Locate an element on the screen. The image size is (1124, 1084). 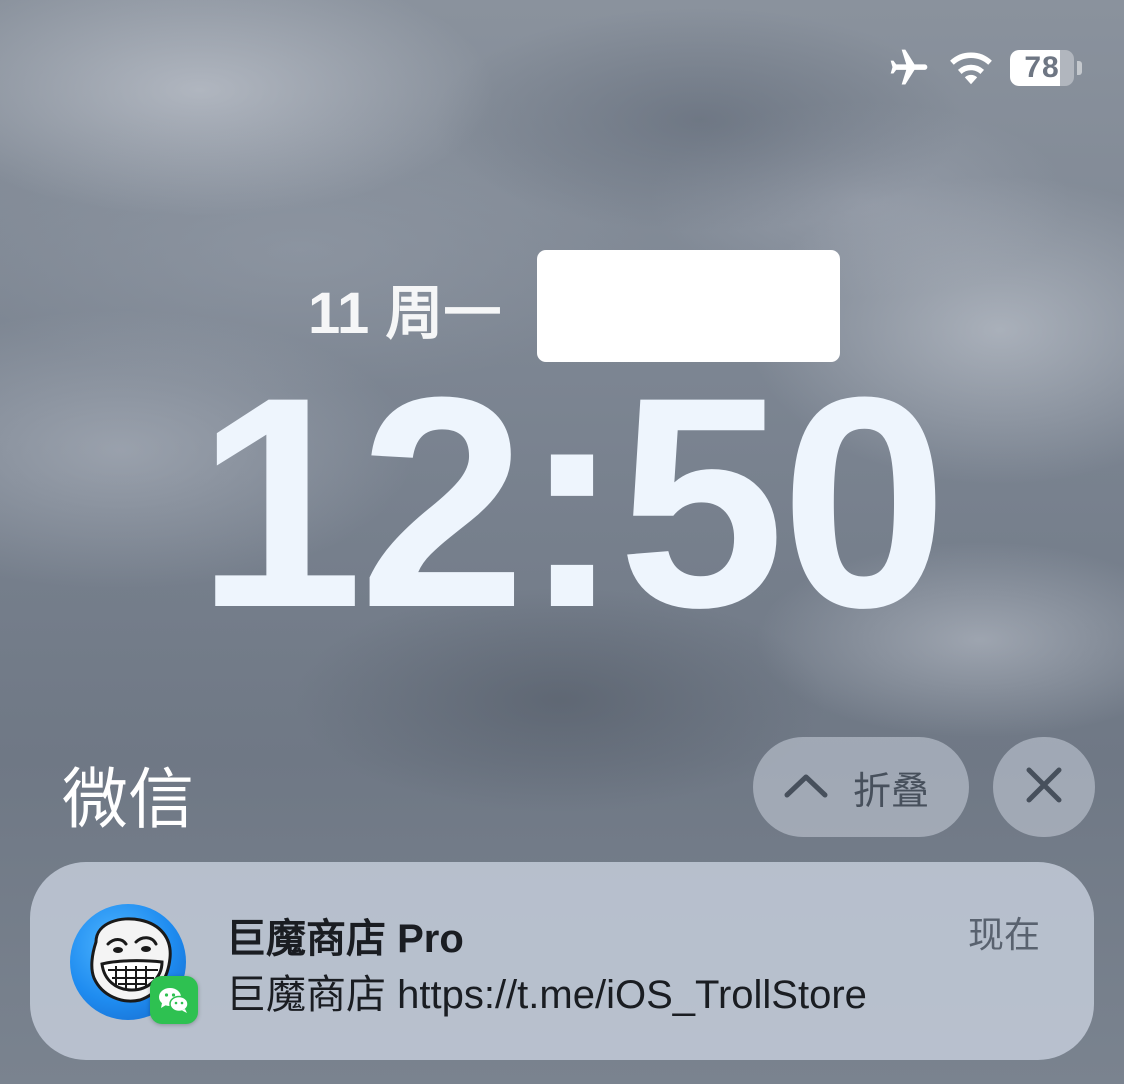
clear-notifications-button is located at coordinates (1044, 787).